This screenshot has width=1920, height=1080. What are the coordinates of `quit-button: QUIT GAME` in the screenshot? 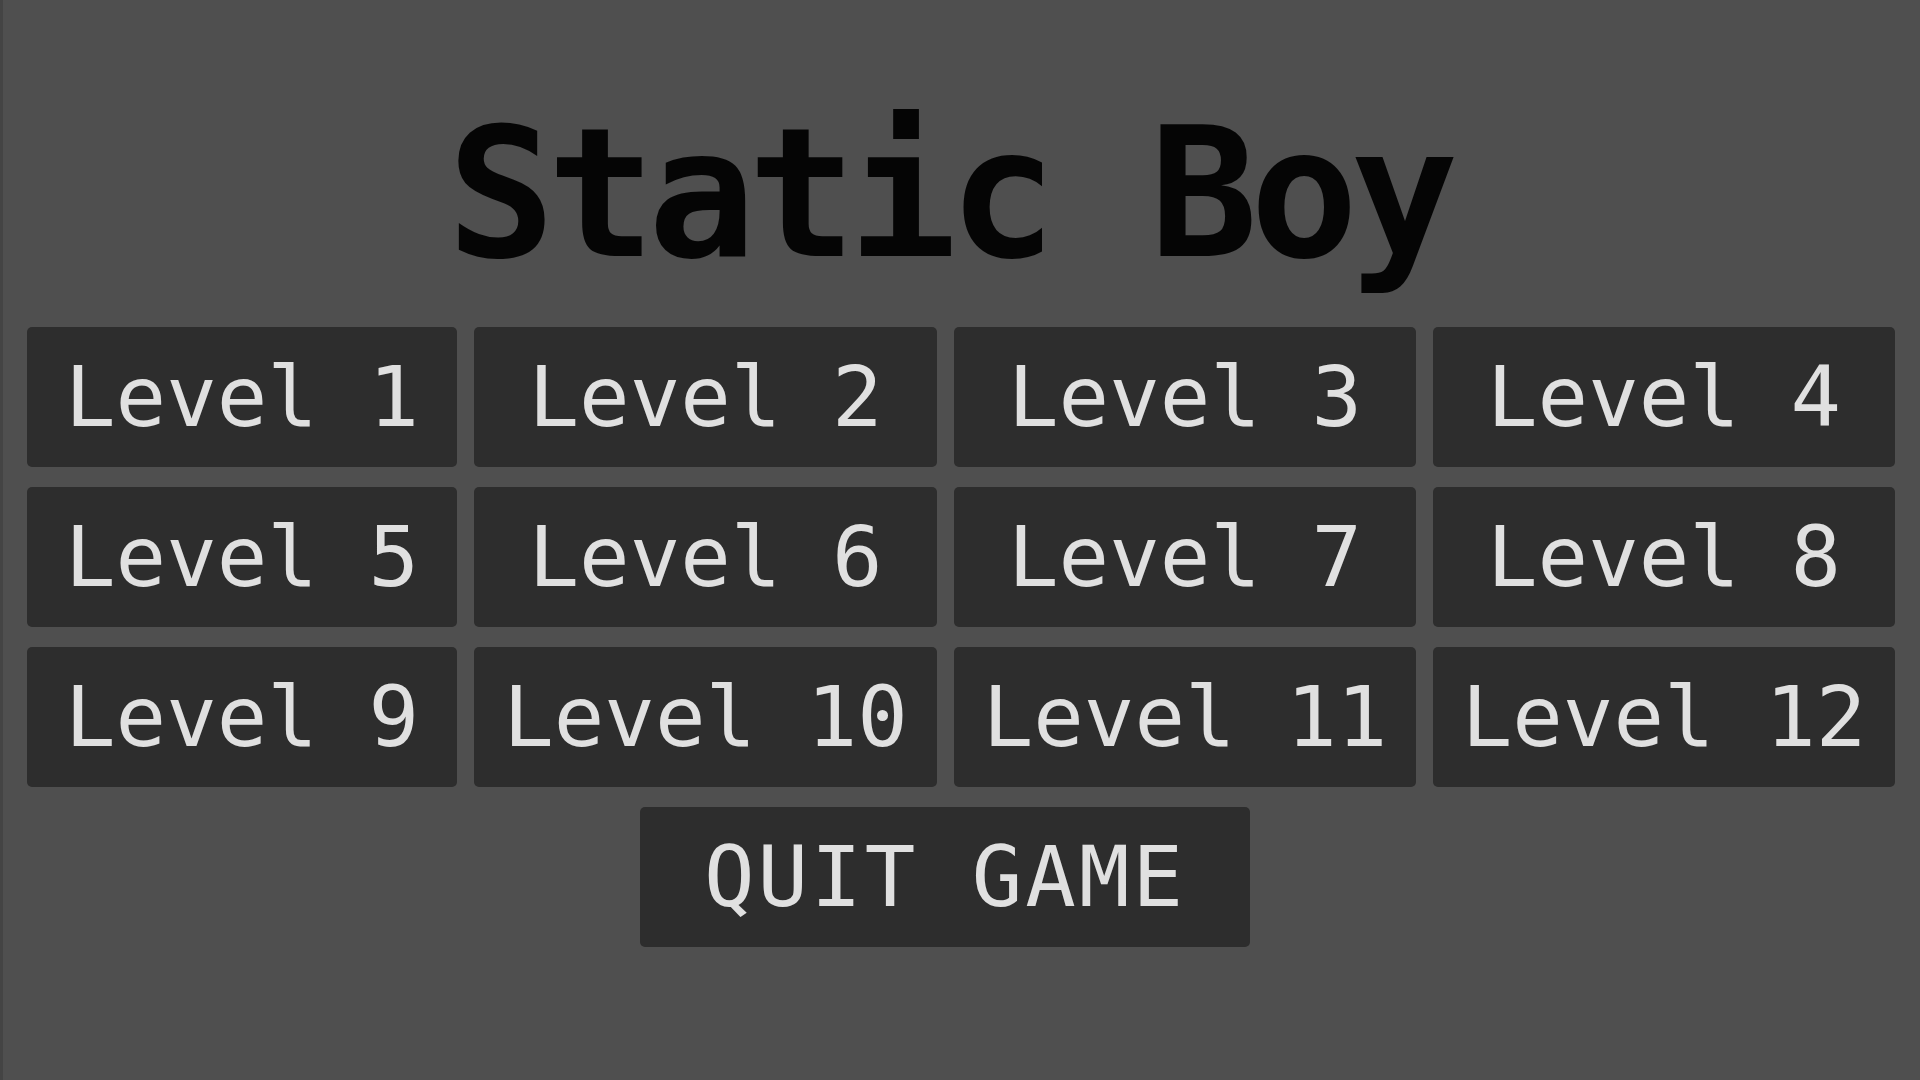 It's located at (945, 877).